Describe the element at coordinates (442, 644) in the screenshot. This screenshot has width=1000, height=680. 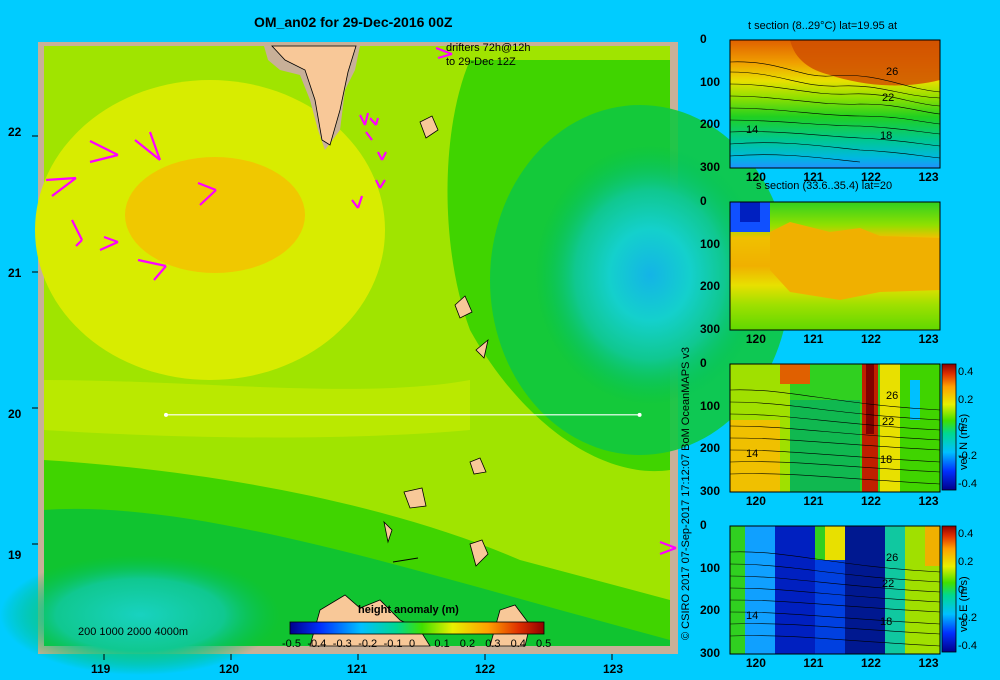
I see `colorbar-tick-label: 0.1` at that location.